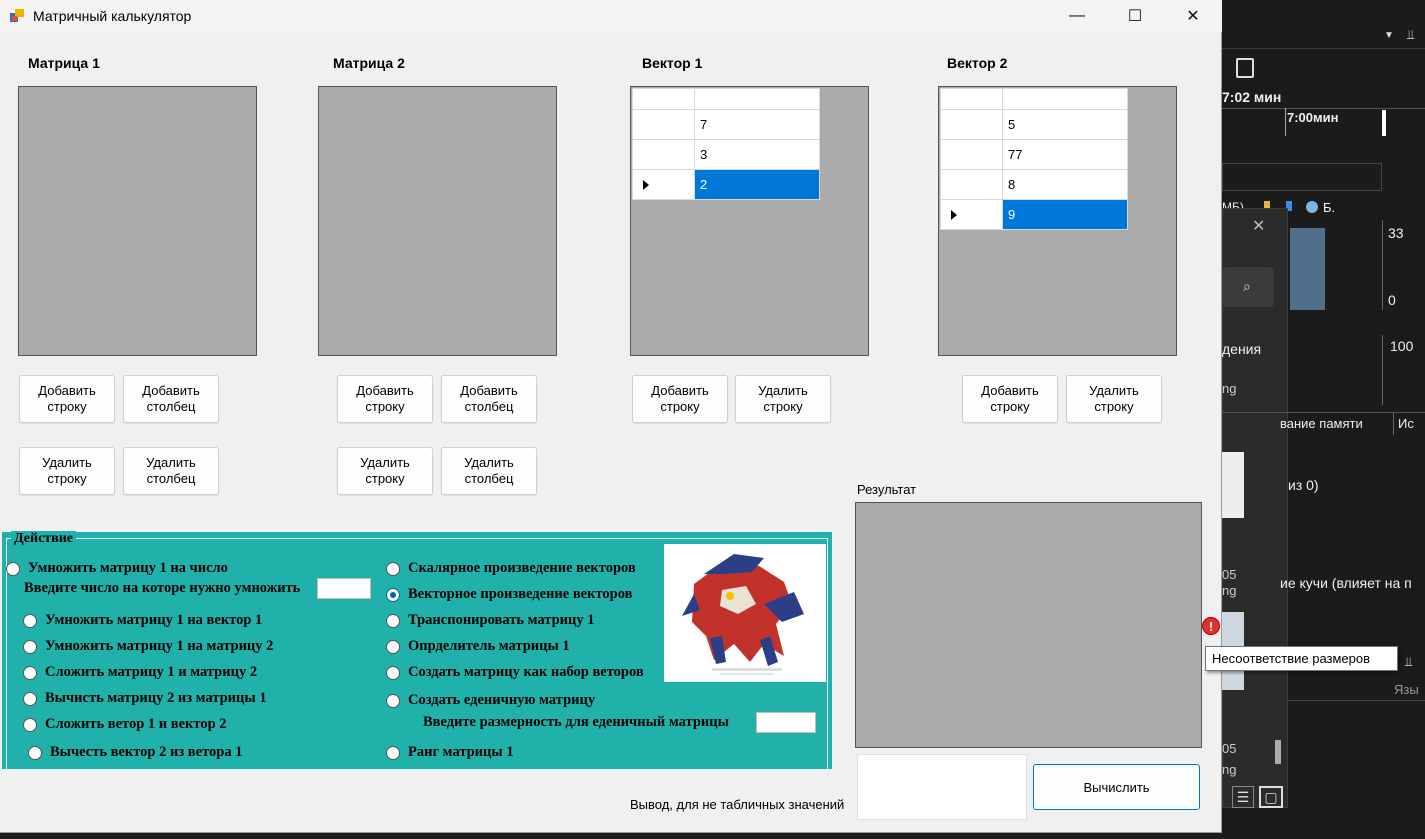  I want to click on maximize-button: ☐, so click(1135, 16).